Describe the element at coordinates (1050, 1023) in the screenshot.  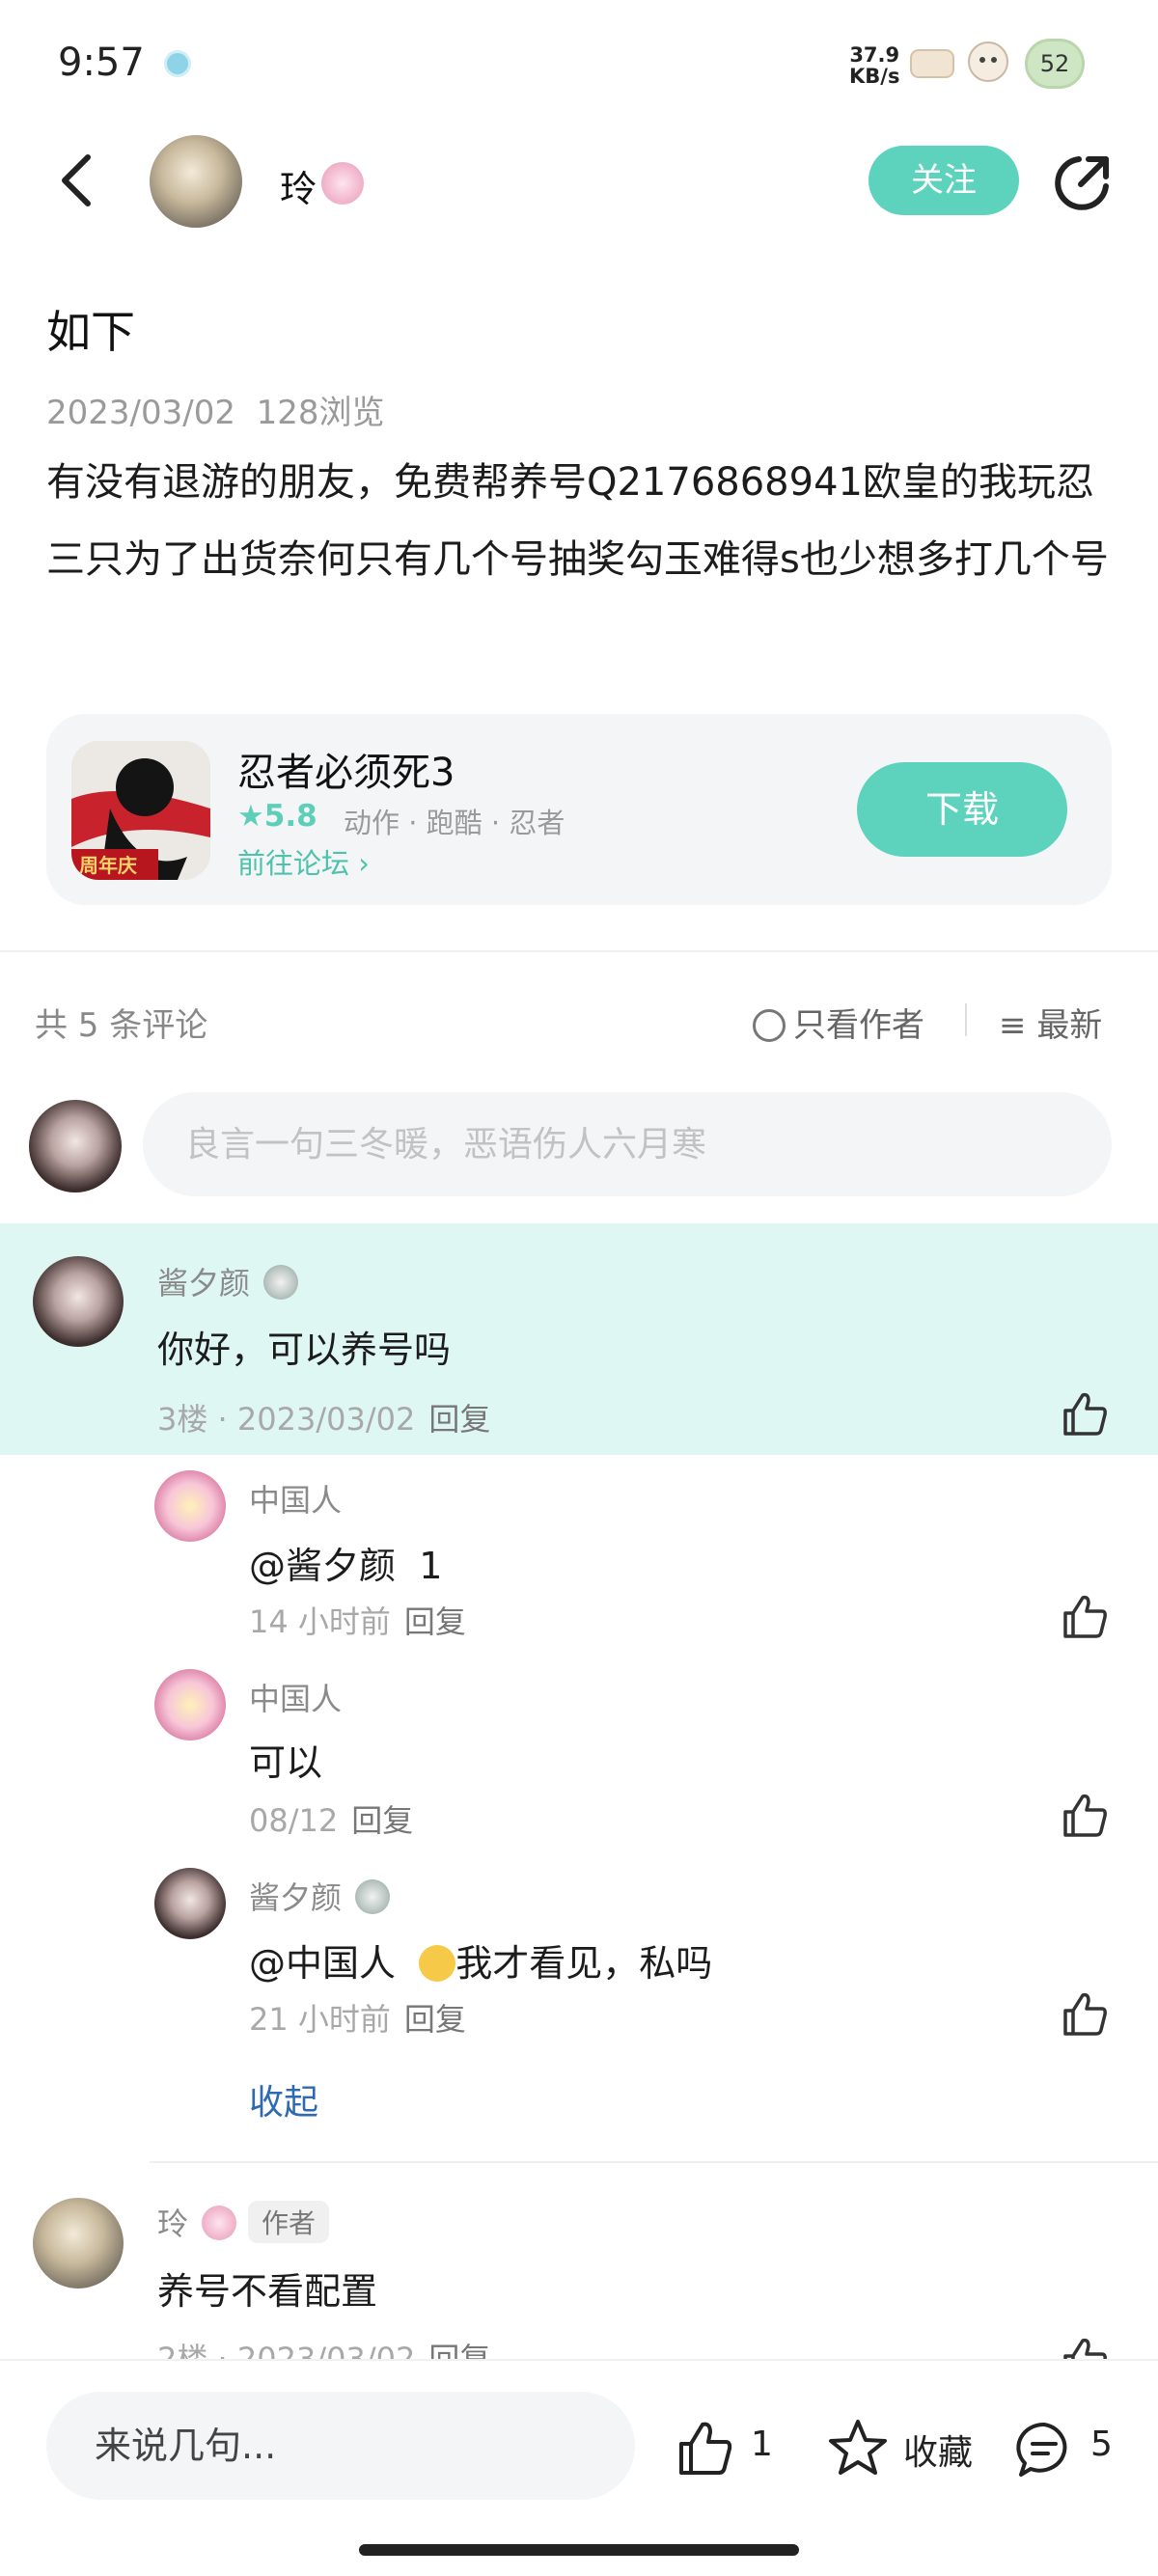
I see `sort-button: ≡ 最新` at that location.